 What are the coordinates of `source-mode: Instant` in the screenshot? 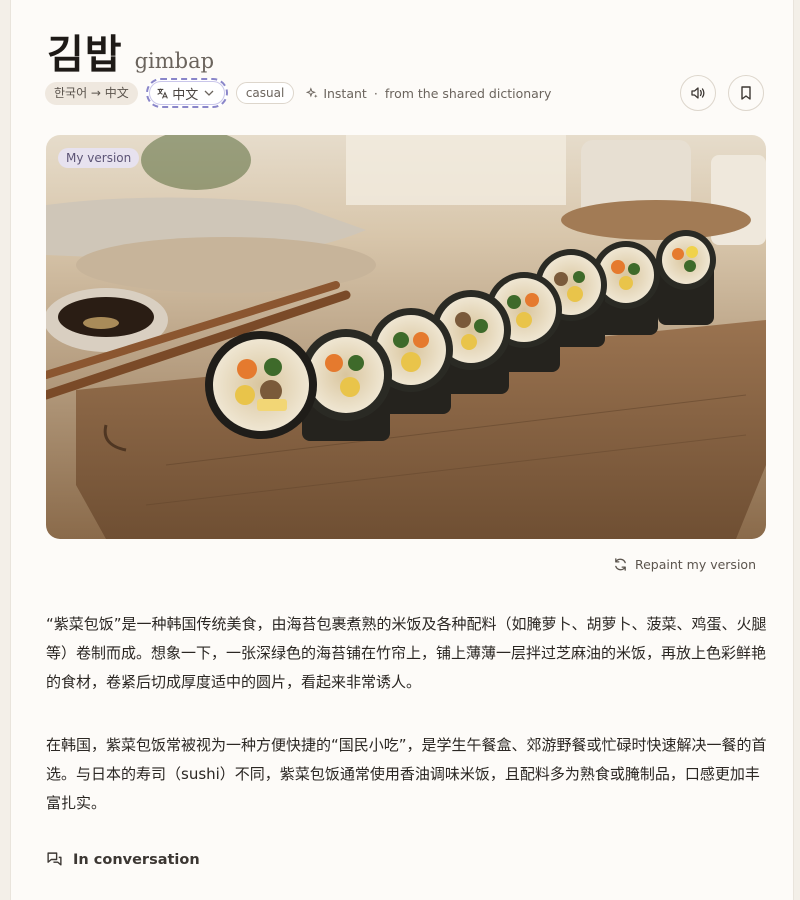 It's located at (345, 93).